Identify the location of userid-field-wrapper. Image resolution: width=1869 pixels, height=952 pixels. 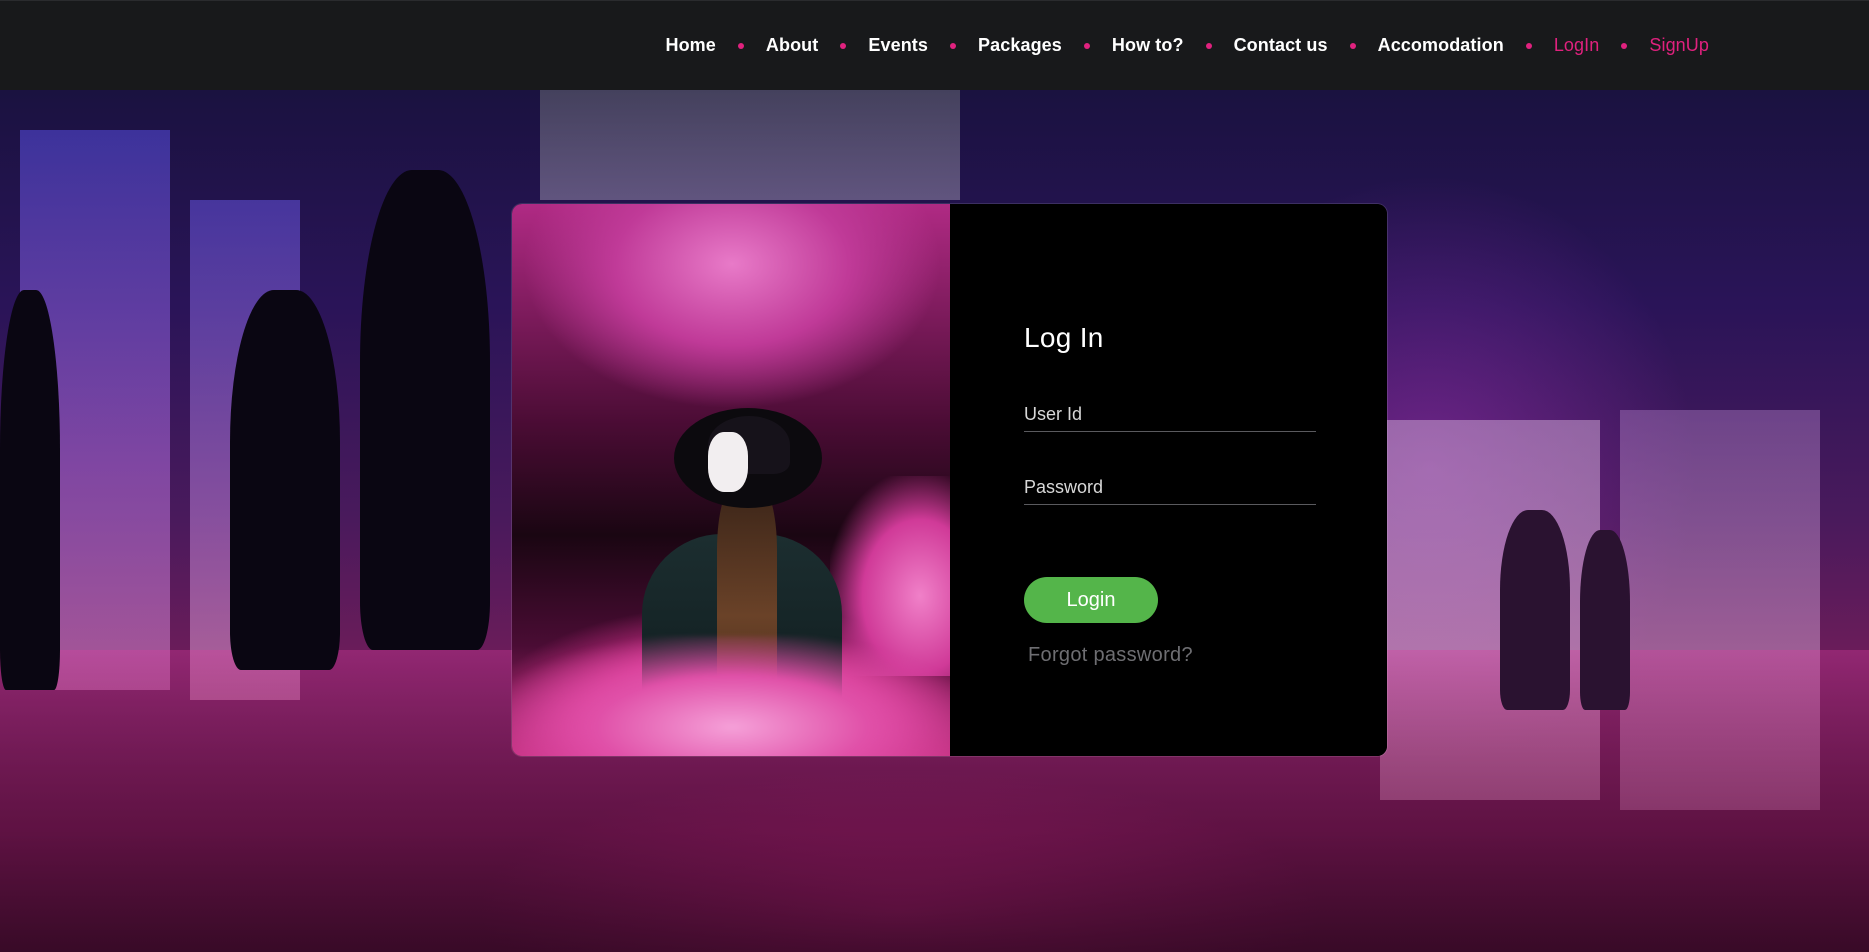
(1170, 412).